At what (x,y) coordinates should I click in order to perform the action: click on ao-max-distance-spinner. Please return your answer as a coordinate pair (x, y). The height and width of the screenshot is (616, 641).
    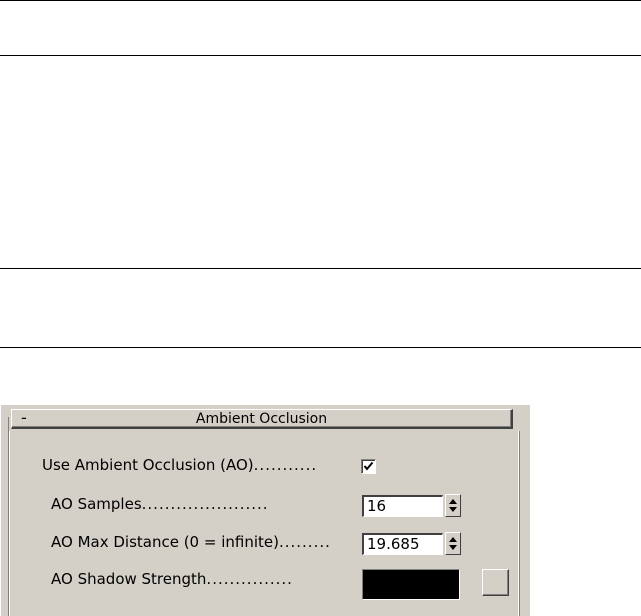
    Looking at the image, I should click on (453, 543).